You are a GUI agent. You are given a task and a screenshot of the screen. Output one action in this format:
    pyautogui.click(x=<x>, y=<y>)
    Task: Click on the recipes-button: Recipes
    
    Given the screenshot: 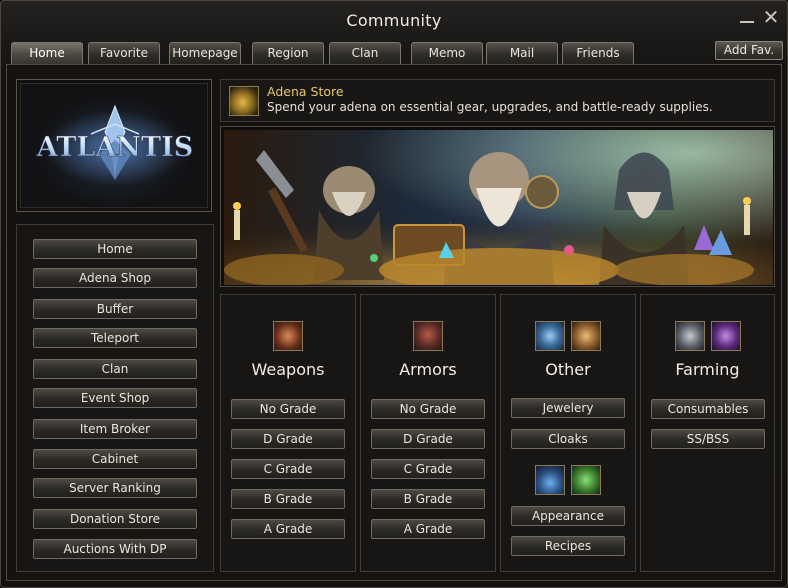 What is the action you would take?
    pyautogui.click(x=568, y=546)
    